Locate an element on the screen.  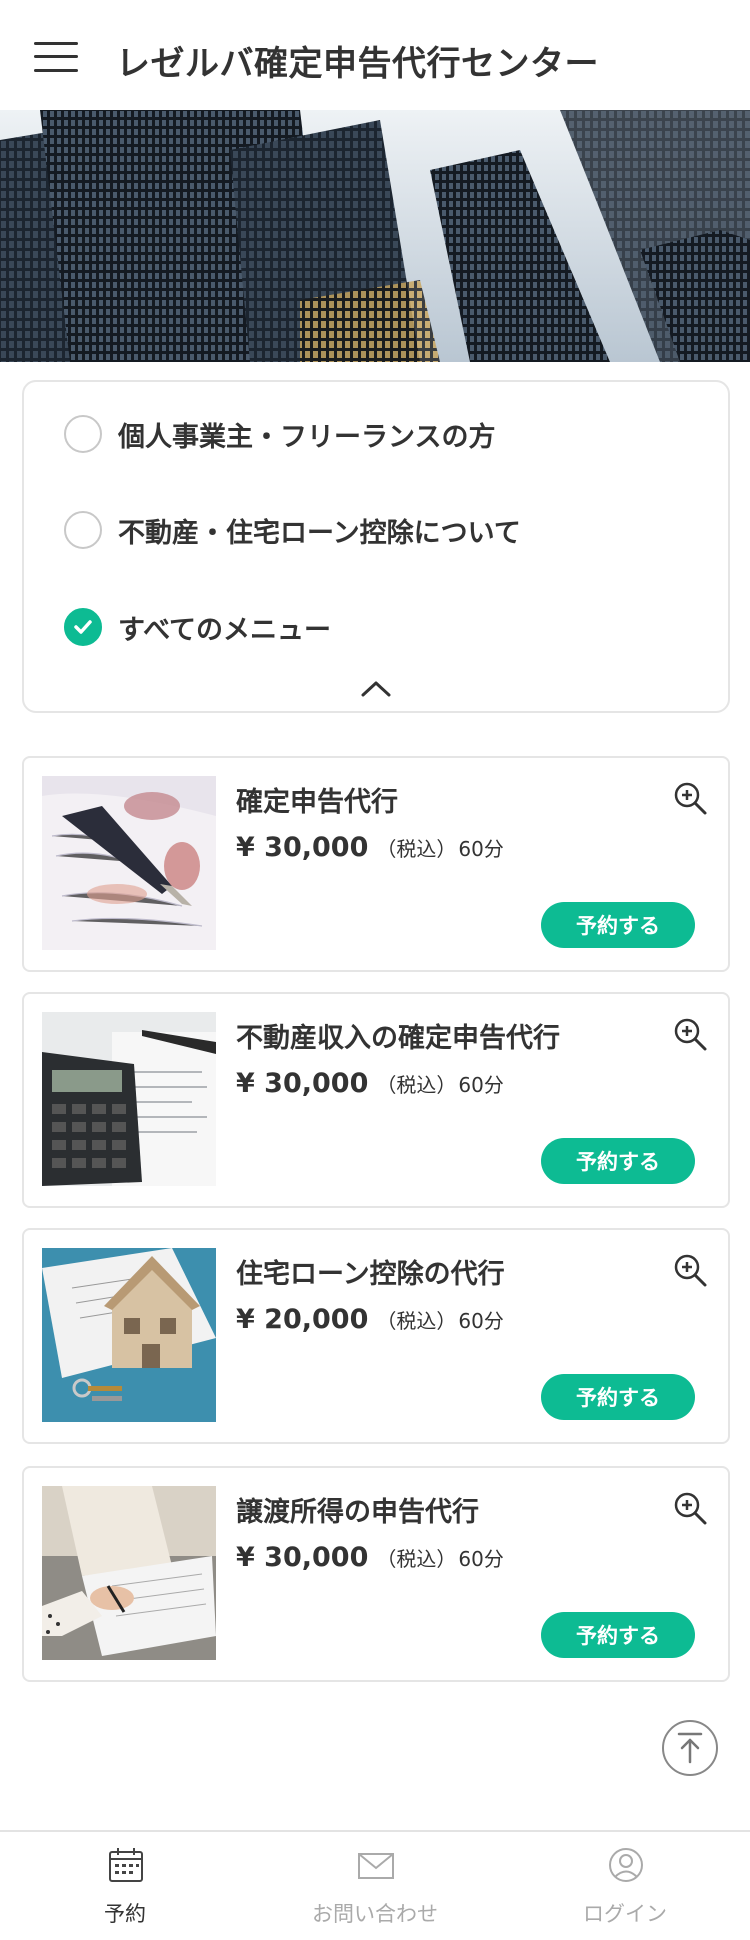
user-icon is located at coordinates (626, 1865).